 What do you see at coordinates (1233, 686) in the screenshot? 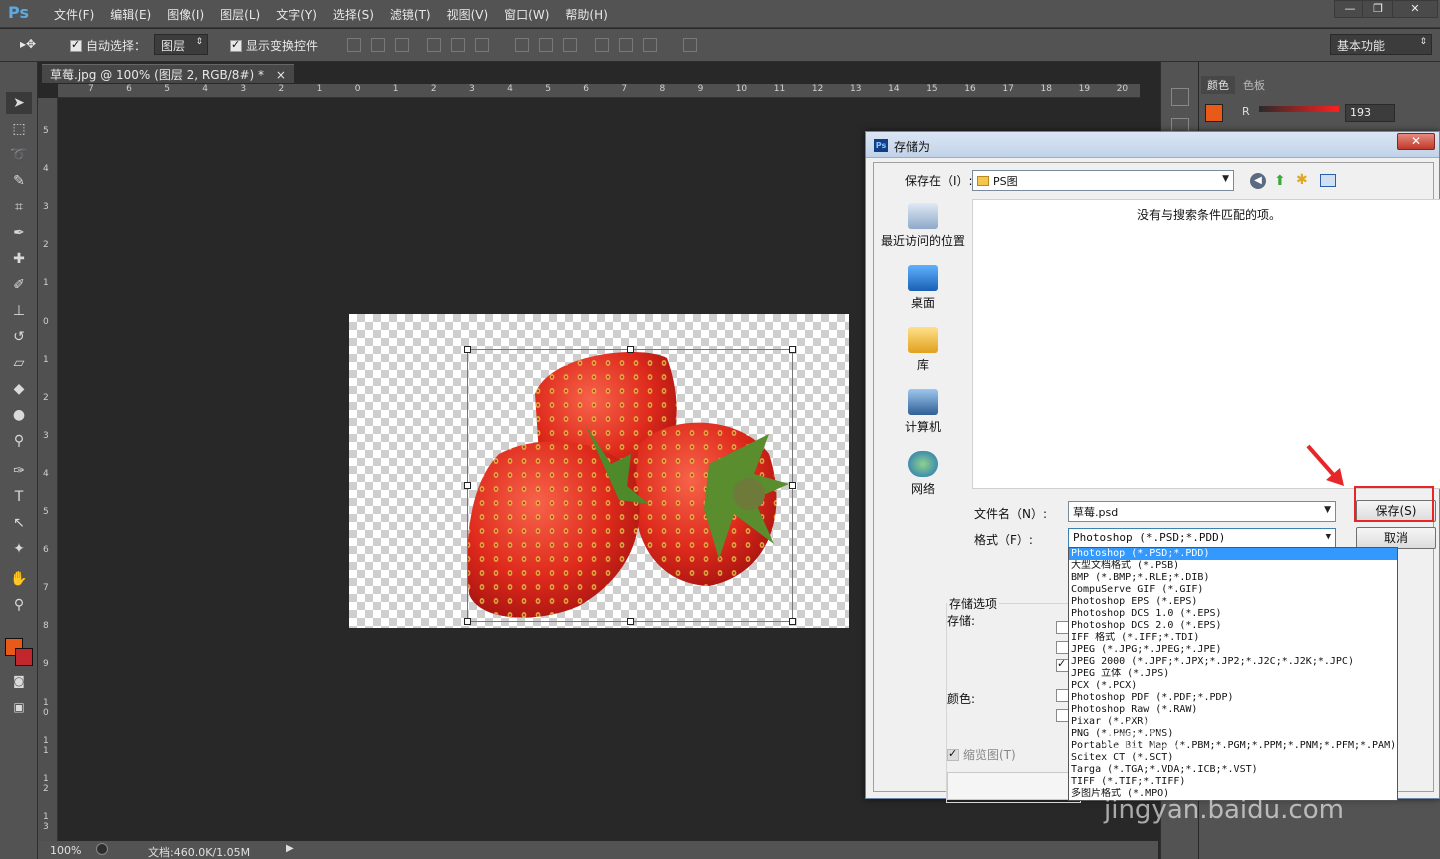
I see `format-option: PCX (*.PCX)` at bounding box center [1233, 686].